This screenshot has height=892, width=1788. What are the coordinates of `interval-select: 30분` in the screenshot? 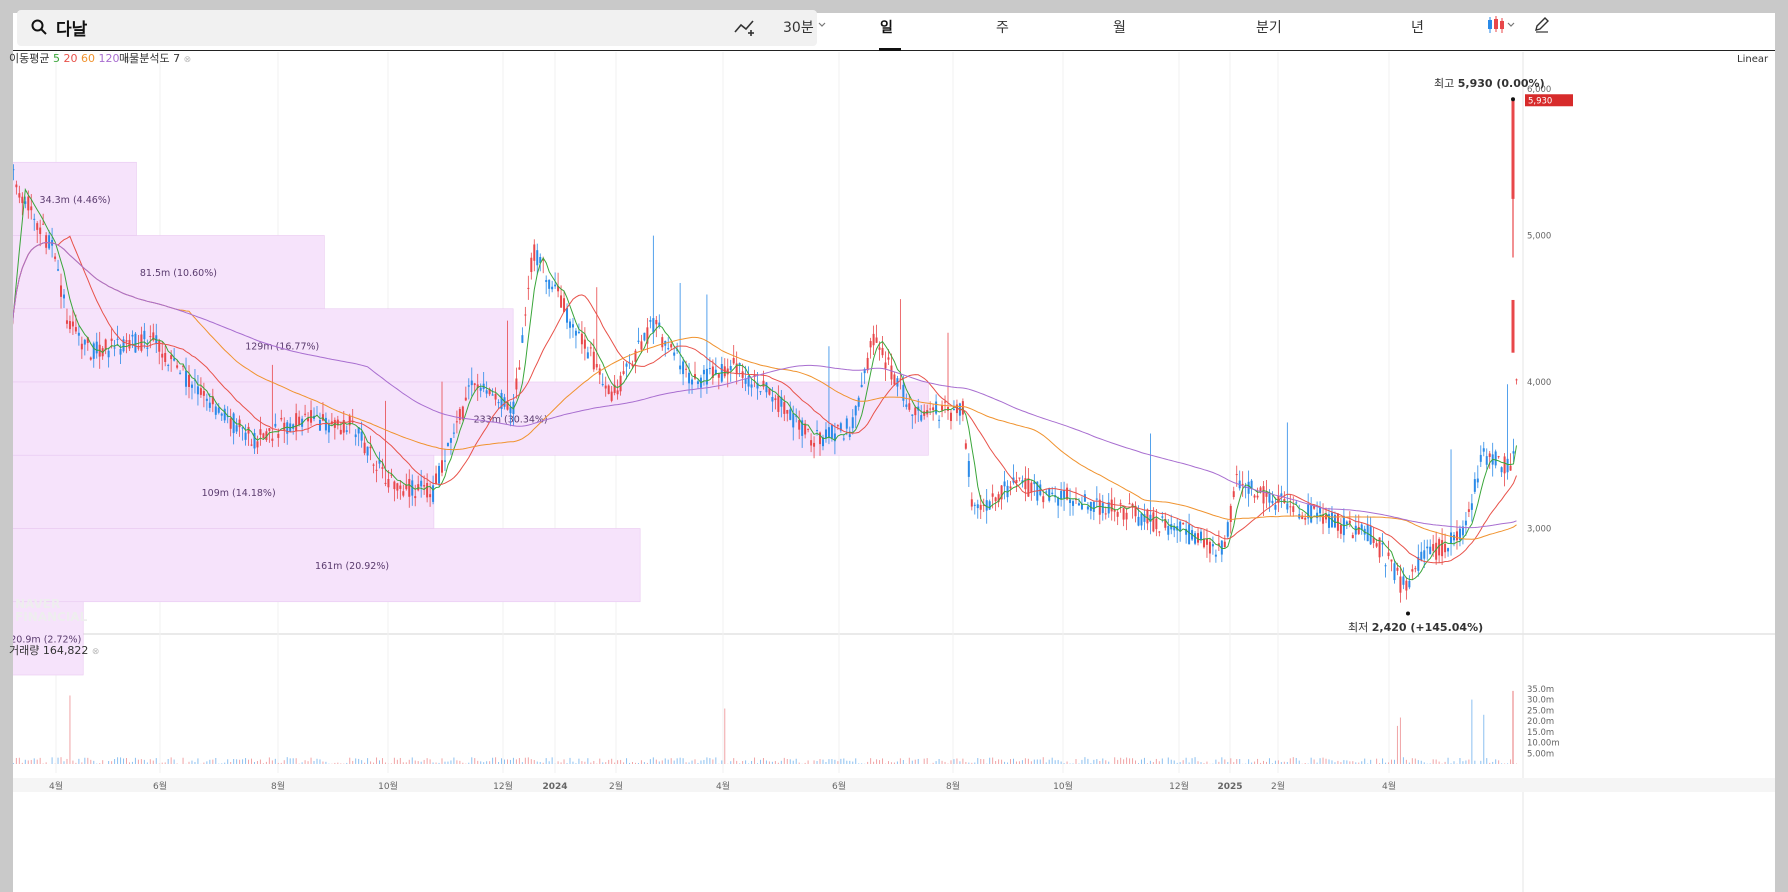 It's located at (798, 27).